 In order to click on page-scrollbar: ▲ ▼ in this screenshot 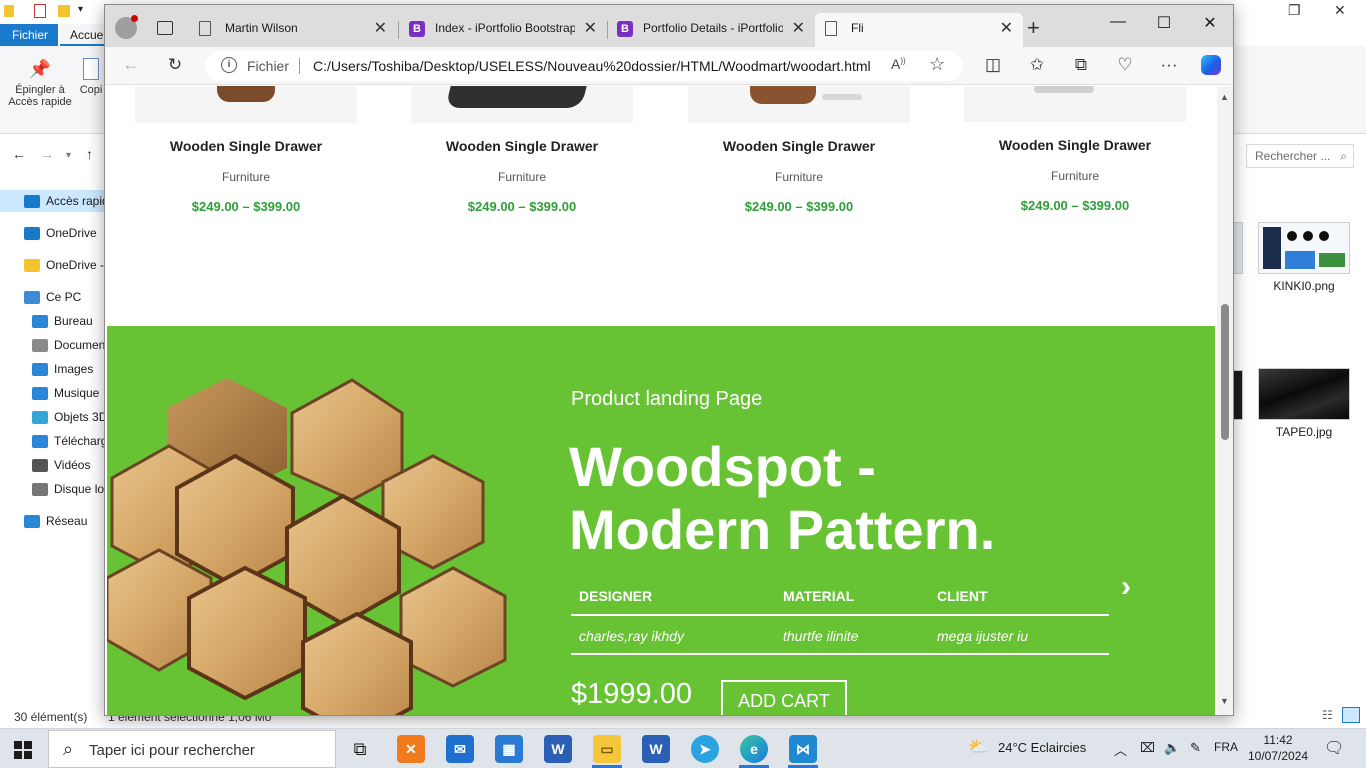, I will do `click(1225, 400)`.